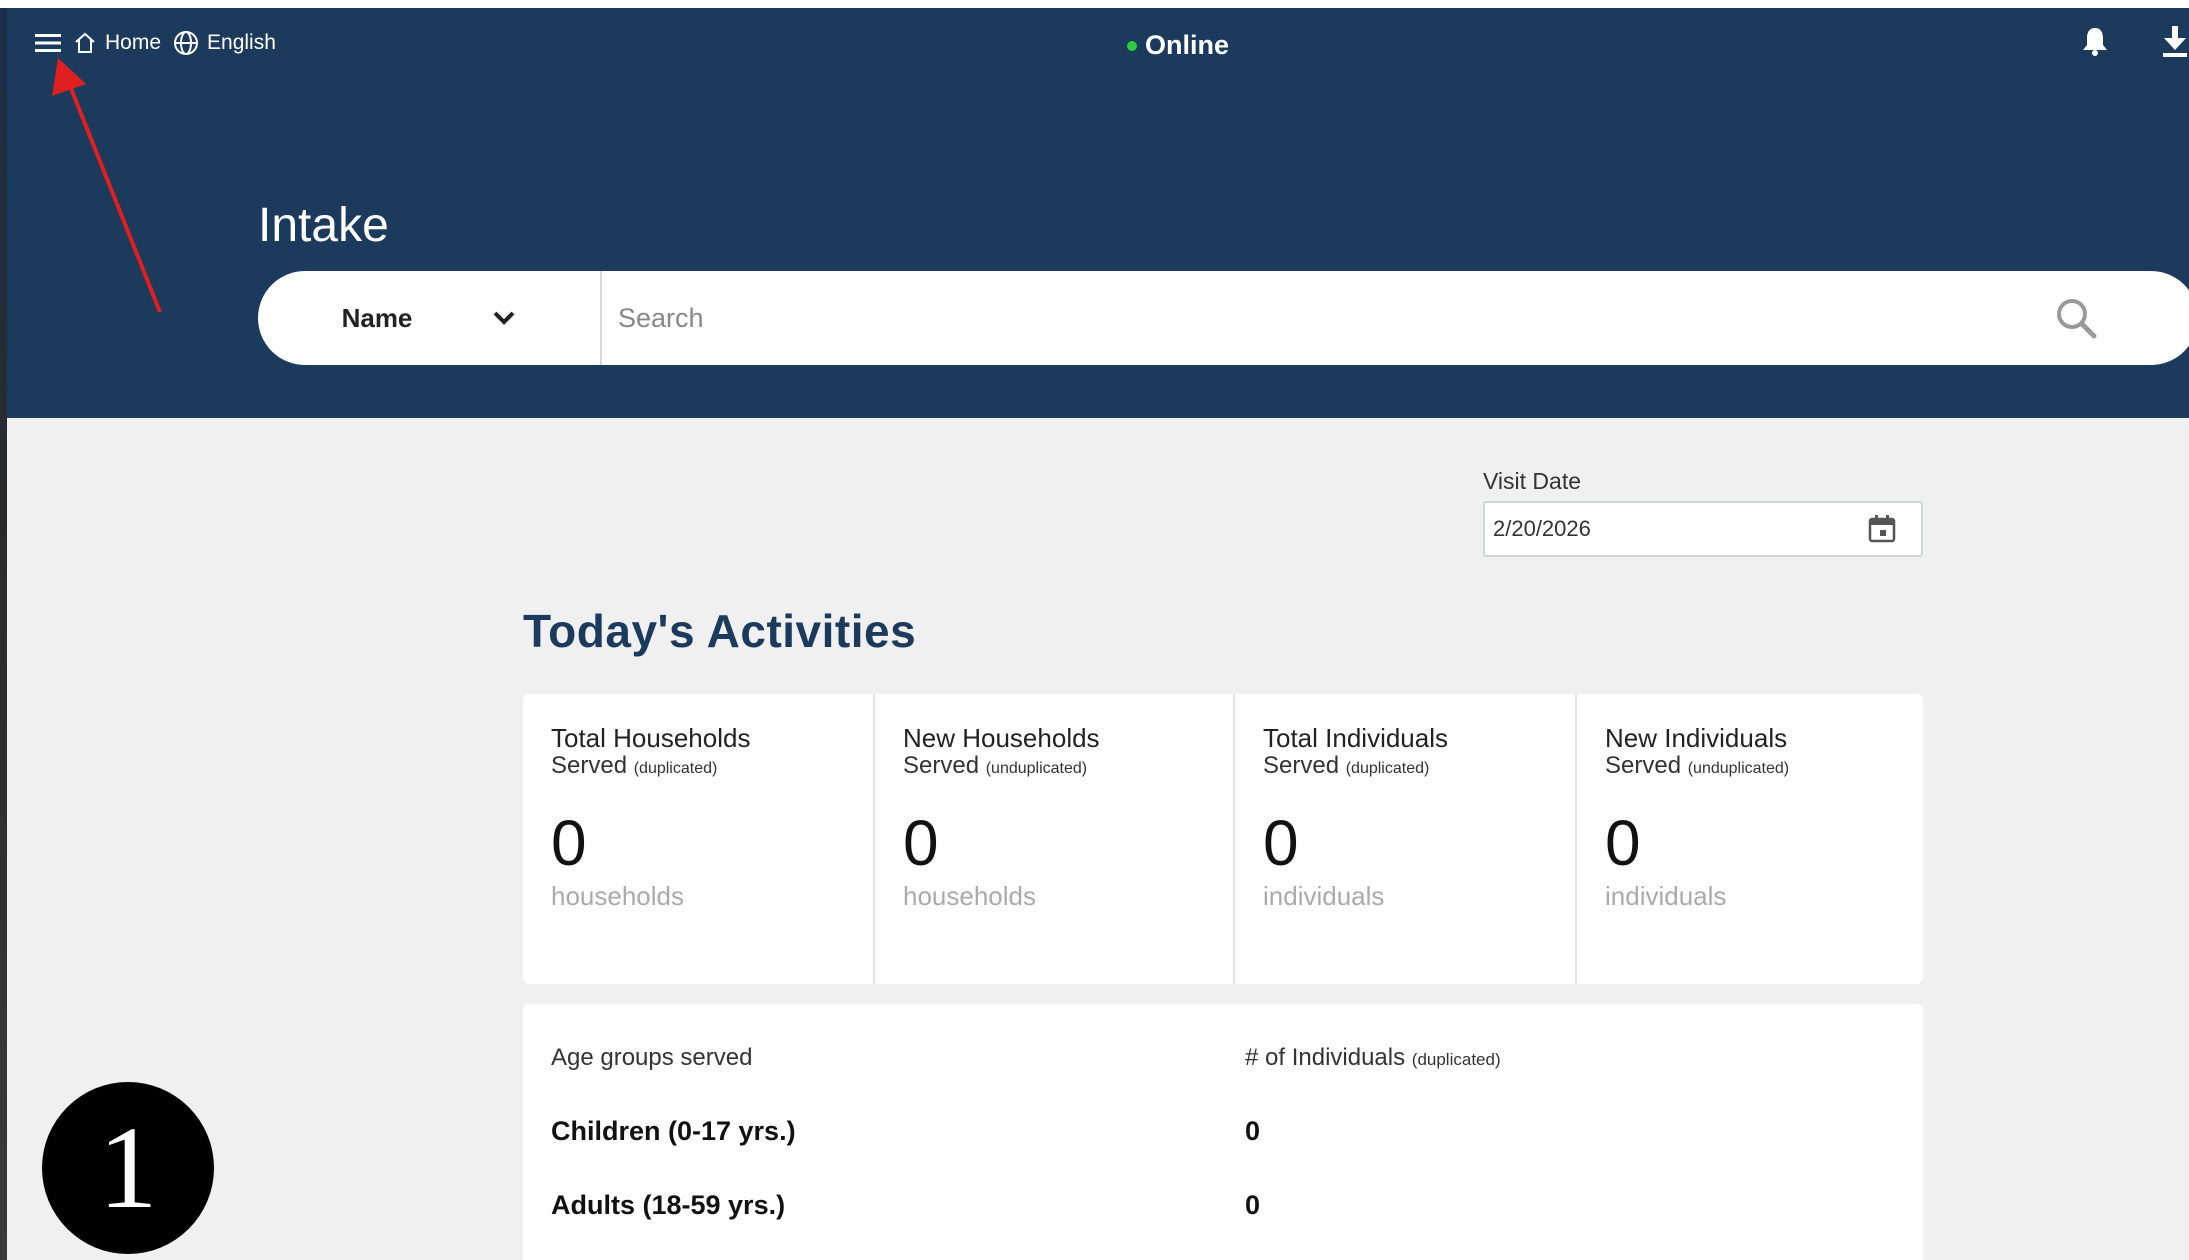  I want to click on annotation-arrow, so click(107, 185).